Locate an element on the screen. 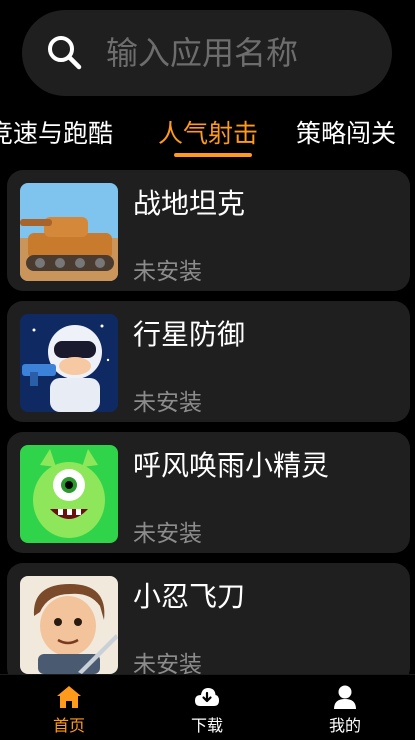 Image resolution: width=415 pixels, height=740 pixels. user-icon is located at coordinates (345, 697).